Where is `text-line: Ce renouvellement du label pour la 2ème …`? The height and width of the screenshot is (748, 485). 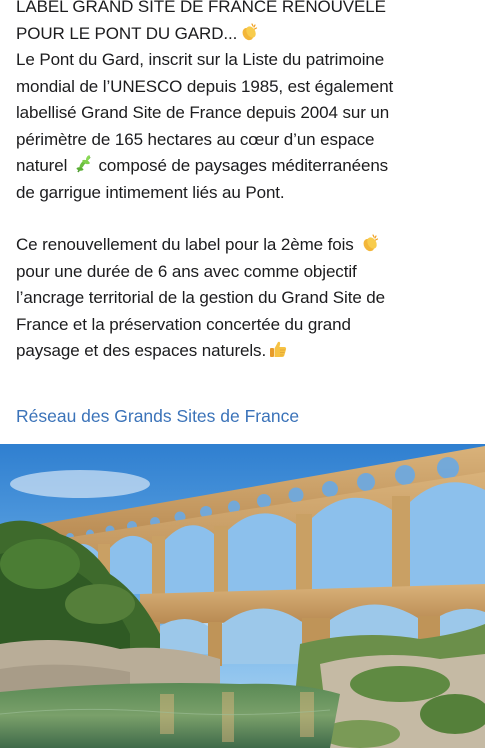 text-line: Ce renouvellement du label pour la 2ème … is located at coordinates (247, 245).